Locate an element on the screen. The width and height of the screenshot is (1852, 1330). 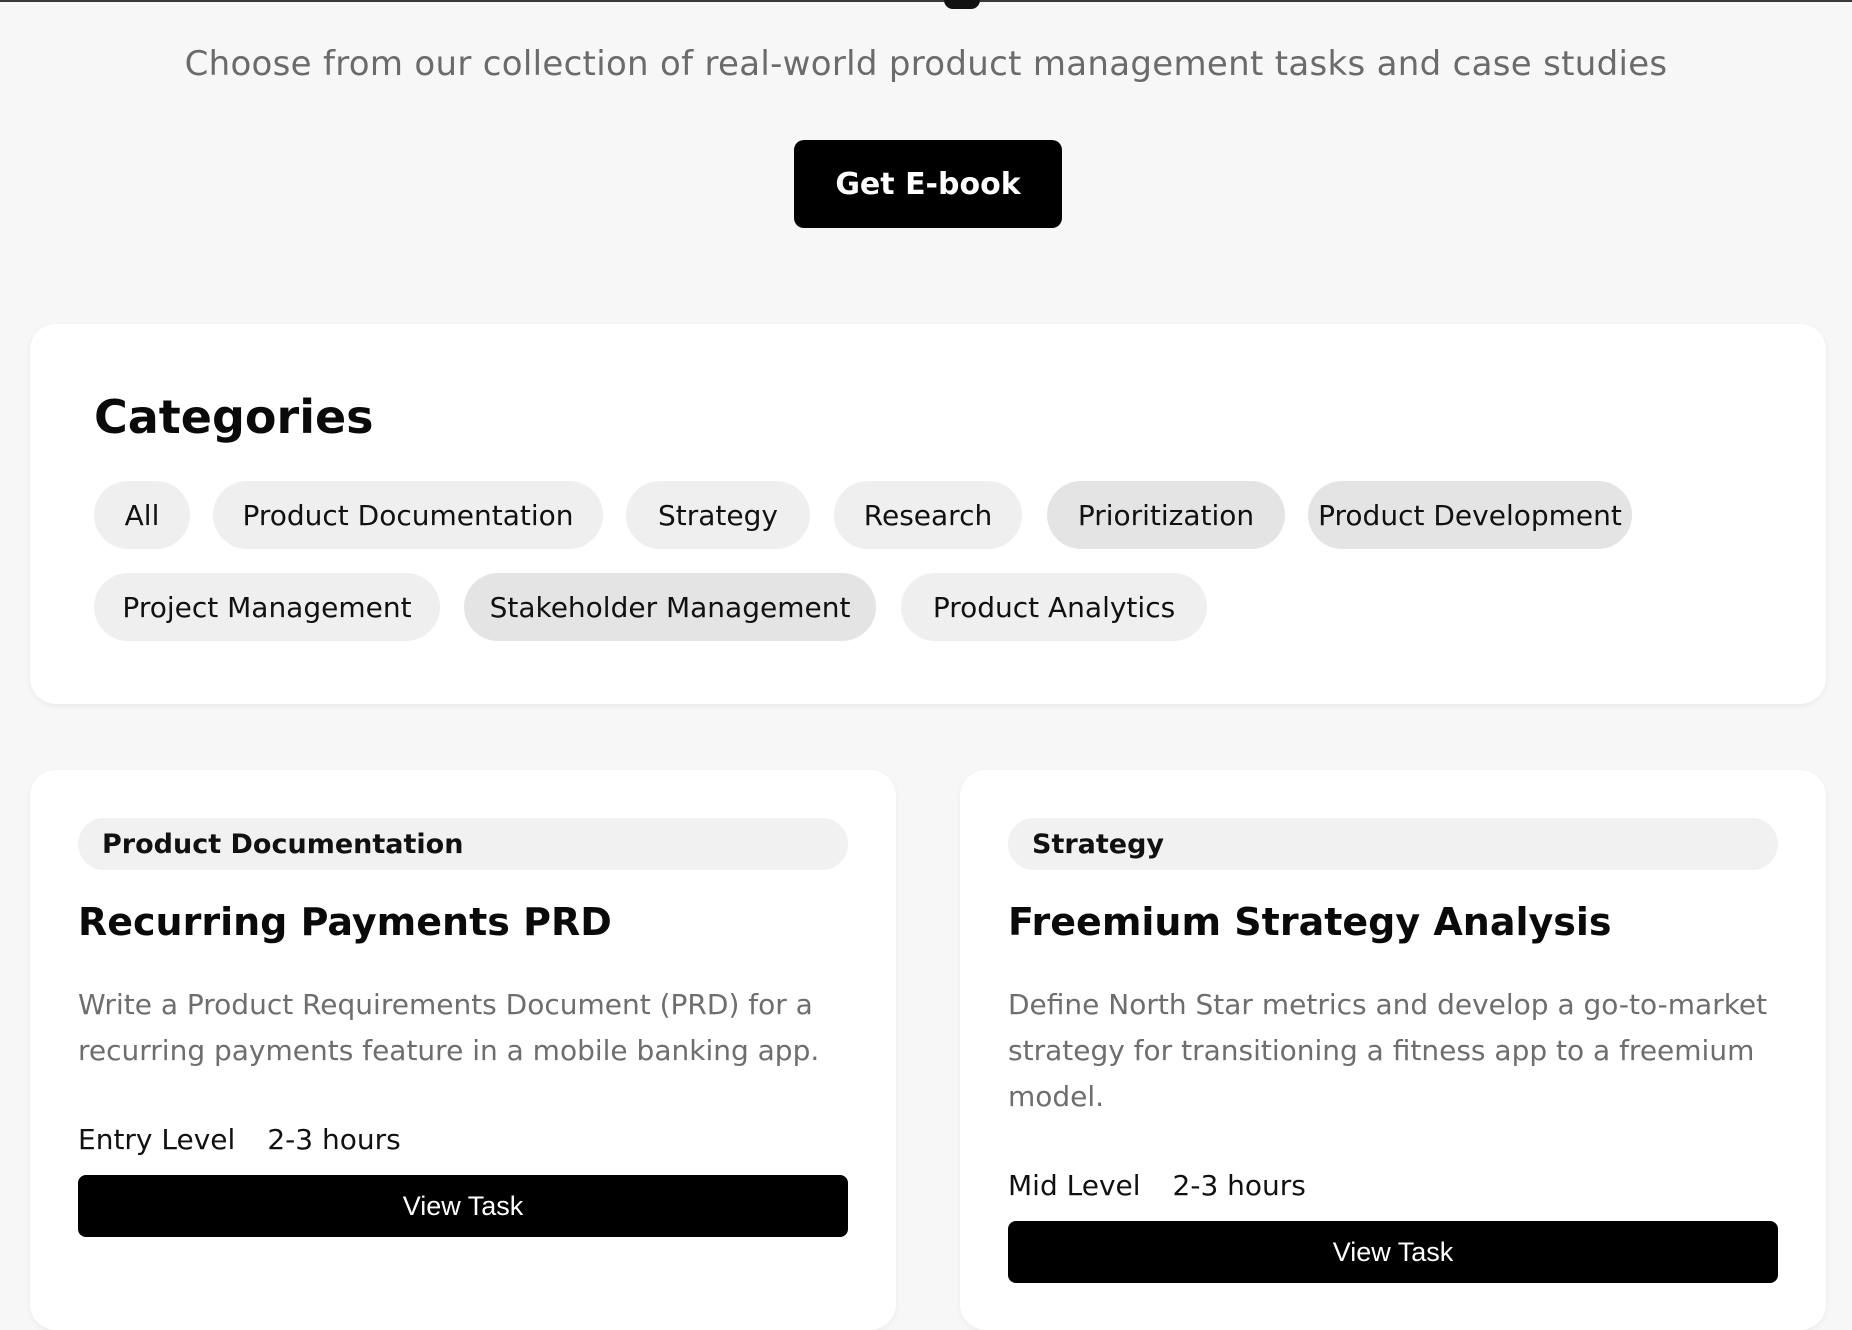
task-category-tag: Strategy is located at coordinates (1393, 844).